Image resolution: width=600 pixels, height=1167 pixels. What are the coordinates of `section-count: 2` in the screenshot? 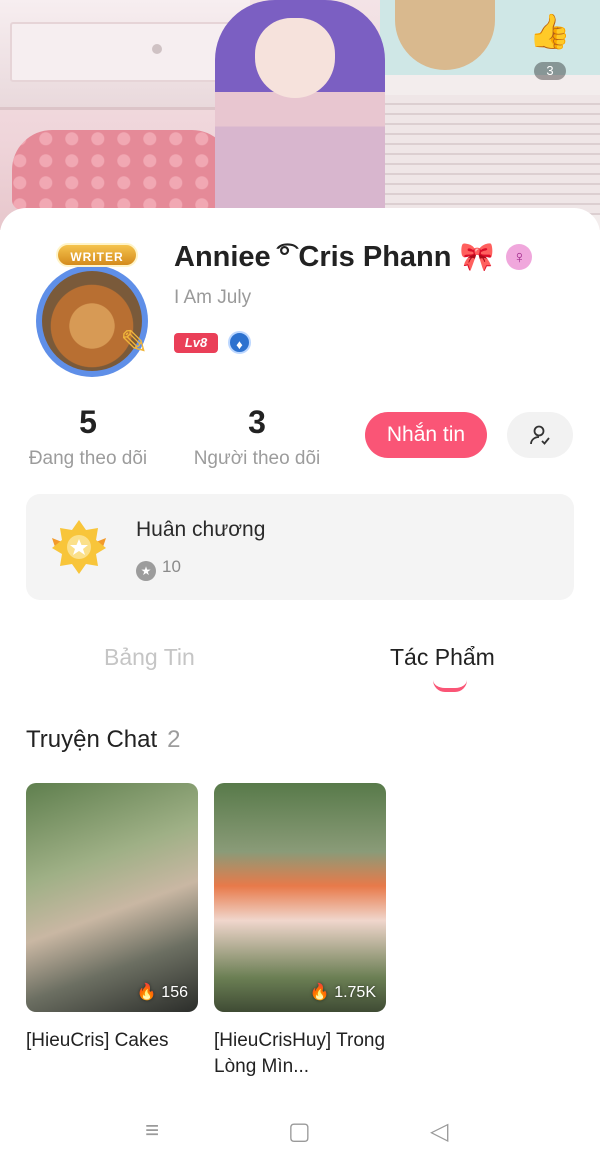 It's located at (174, 739).